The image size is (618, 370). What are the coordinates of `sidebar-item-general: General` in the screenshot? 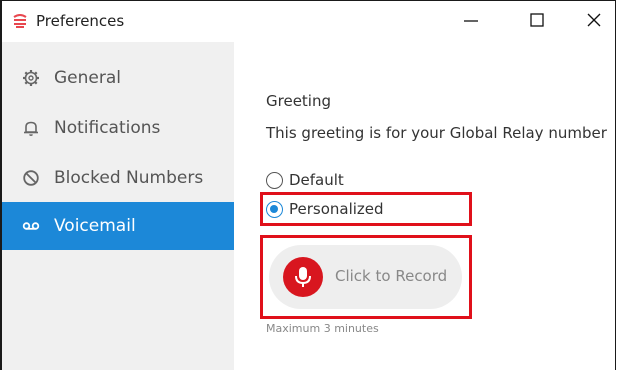 It's located at (118, 78).